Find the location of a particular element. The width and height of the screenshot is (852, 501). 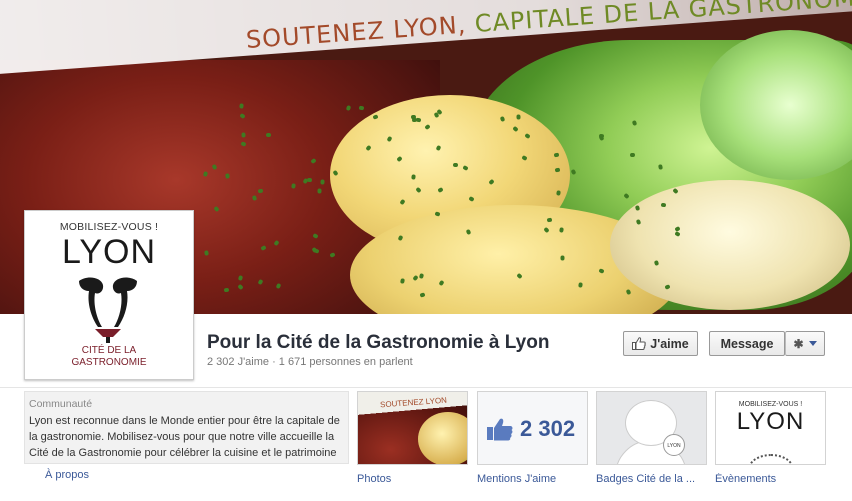

tab-photos-label: Photos is located at coordinates (412, 479).